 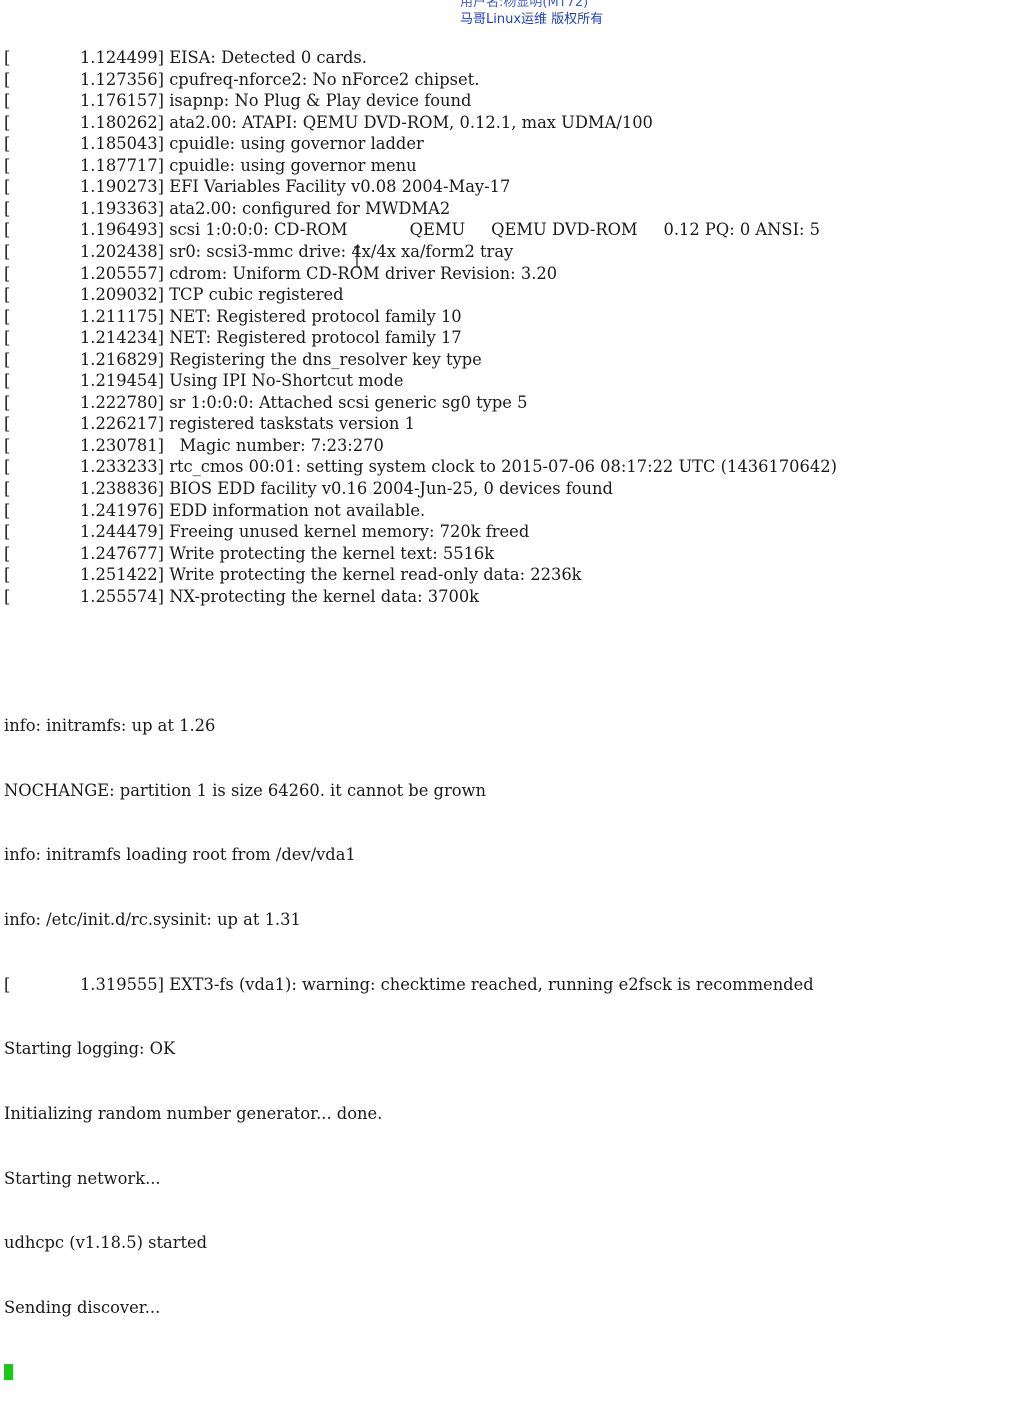 I want to click on log-timestamp: 1.202438], so click(x=121, y=252).